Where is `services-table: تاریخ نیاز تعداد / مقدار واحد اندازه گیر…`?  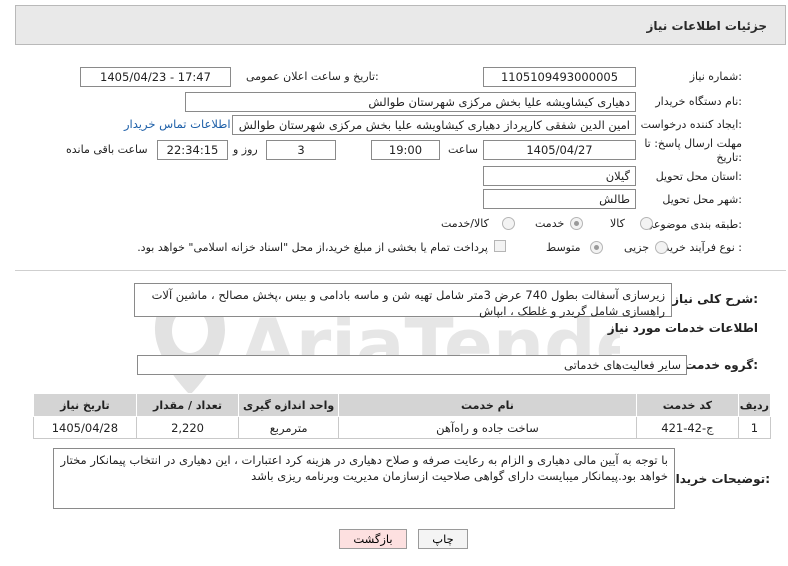 services-table: تاریخ نیاز تعداد / مقدار واحد اندازه گیر… is located at coordinates (402, 416).